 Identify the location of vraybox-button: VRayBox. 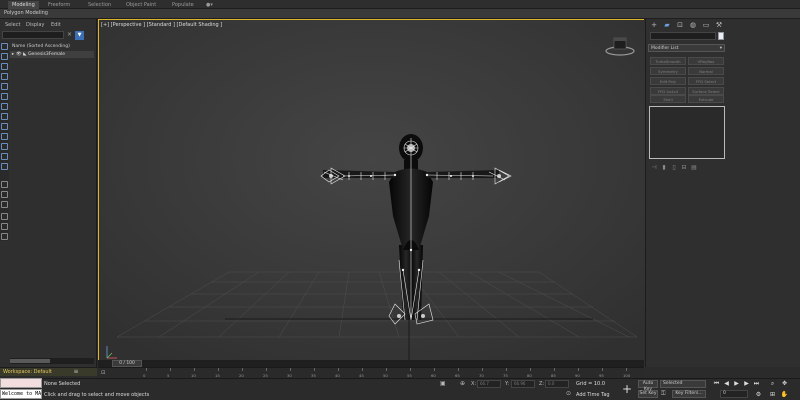
(706, 61).